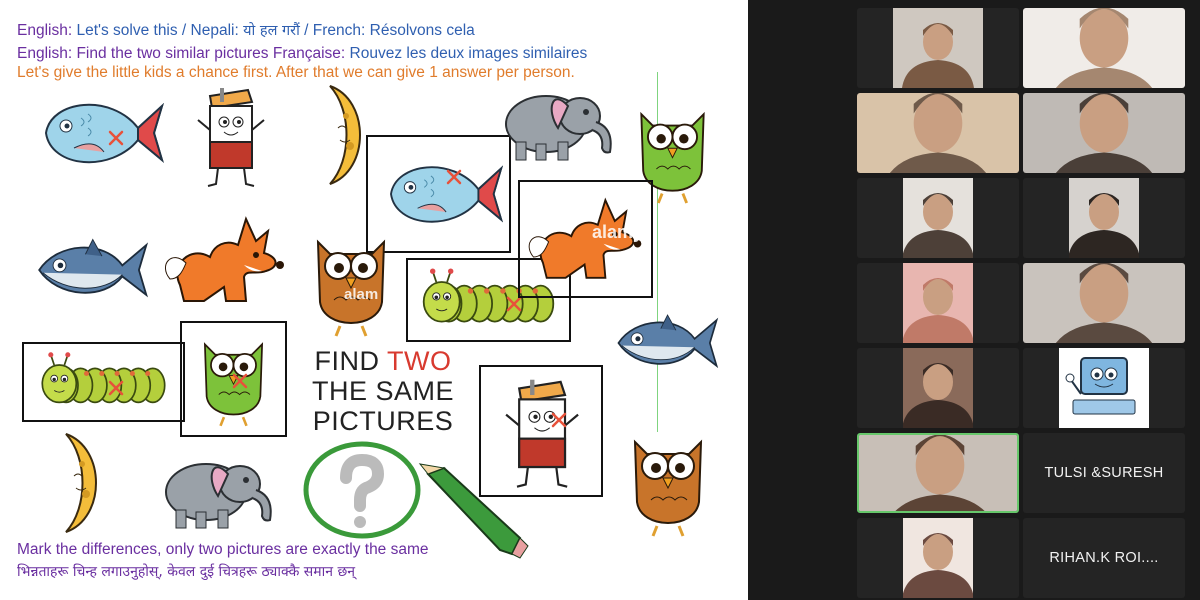 This screenshot has width=1200, height=600. Describe the element at coordinates (362, 490) in the screenshot. I see `question-mark-picture` at that location.